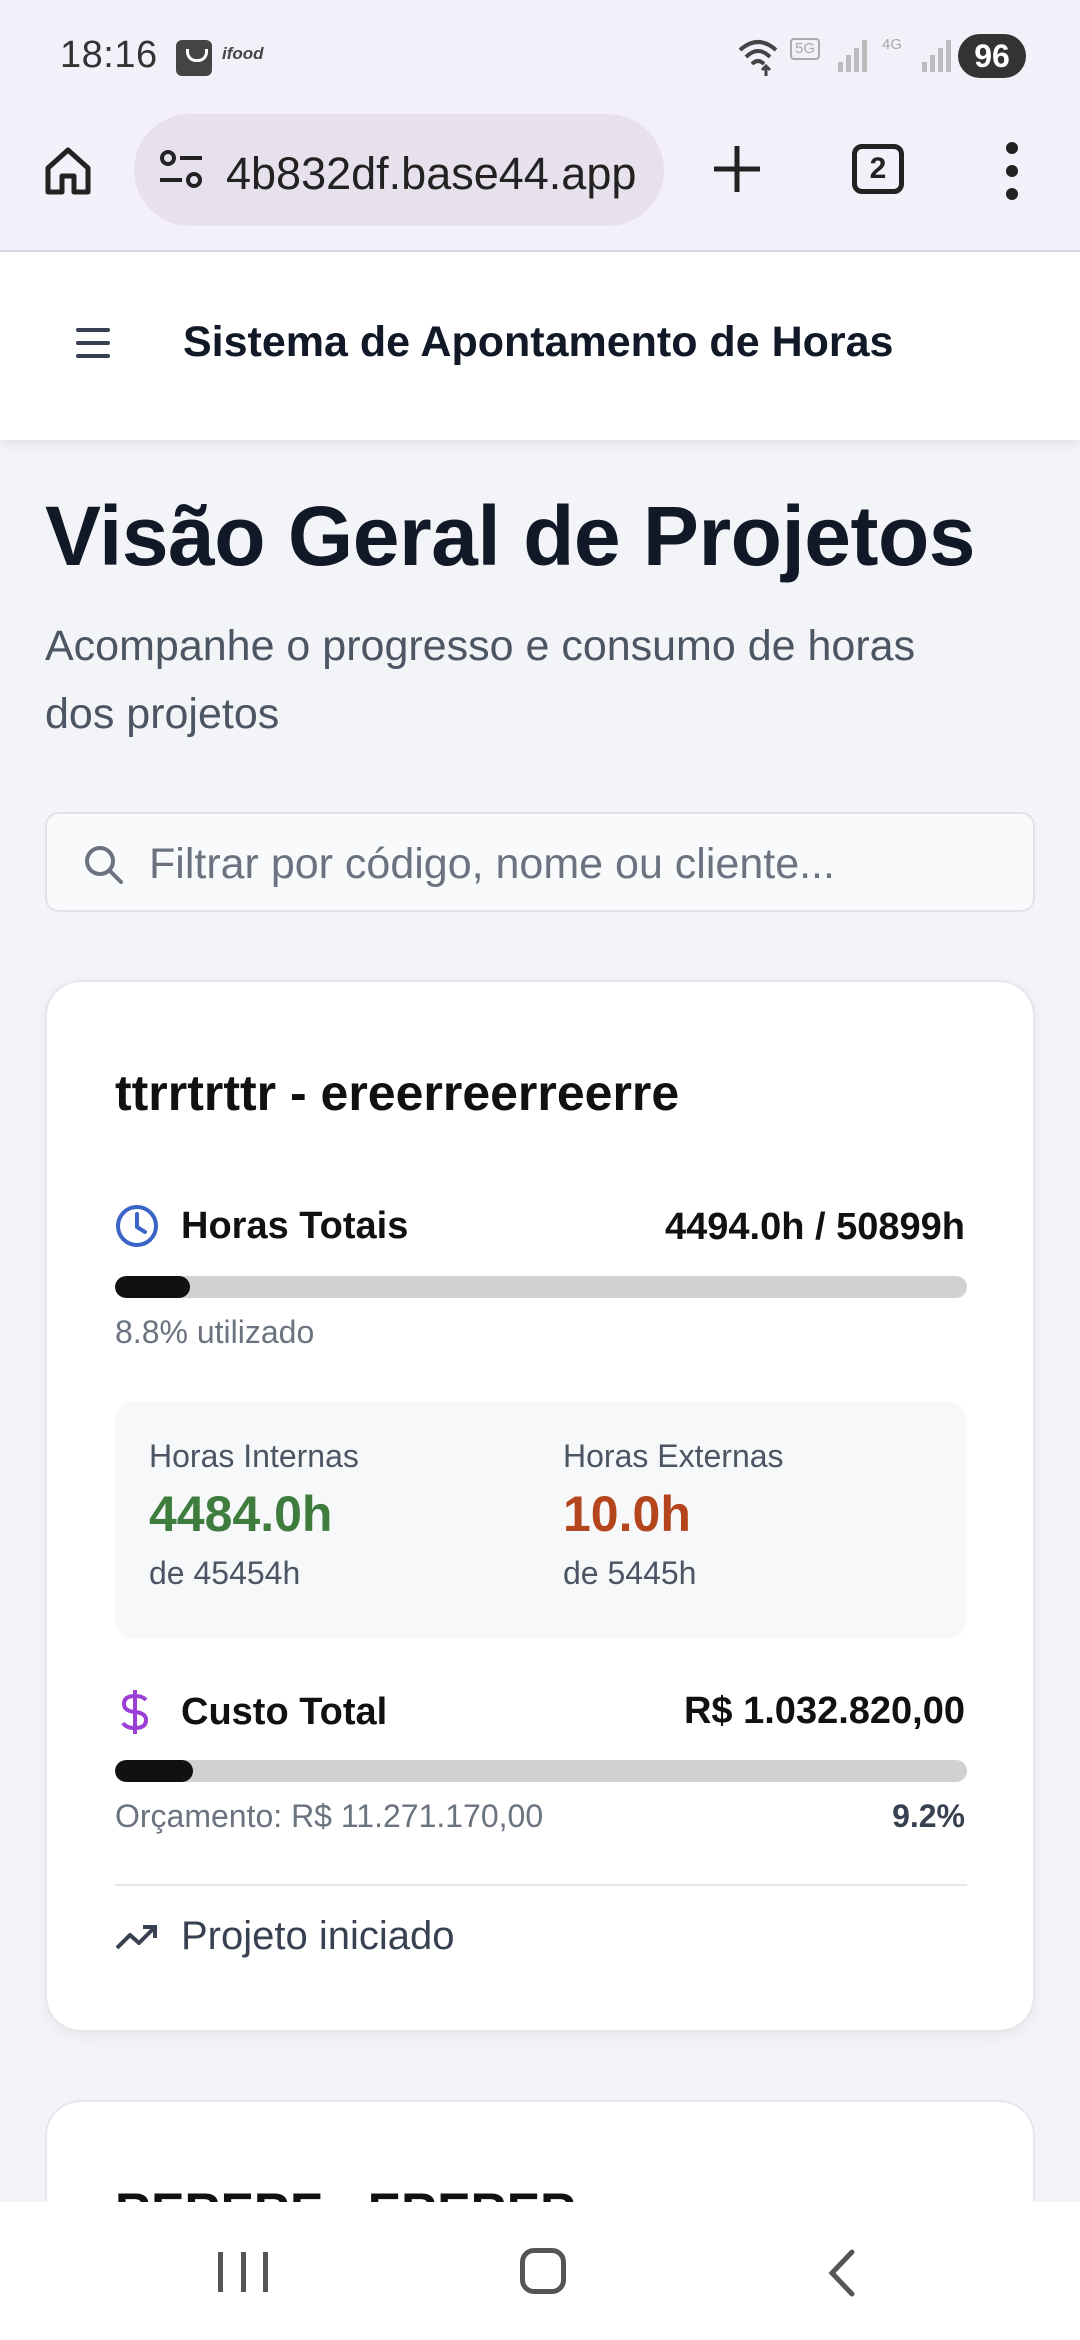  Describe the element at coordinates (318, 1936) in the screenshot. I see `project-status-text: Projeto iniciado` at that location.